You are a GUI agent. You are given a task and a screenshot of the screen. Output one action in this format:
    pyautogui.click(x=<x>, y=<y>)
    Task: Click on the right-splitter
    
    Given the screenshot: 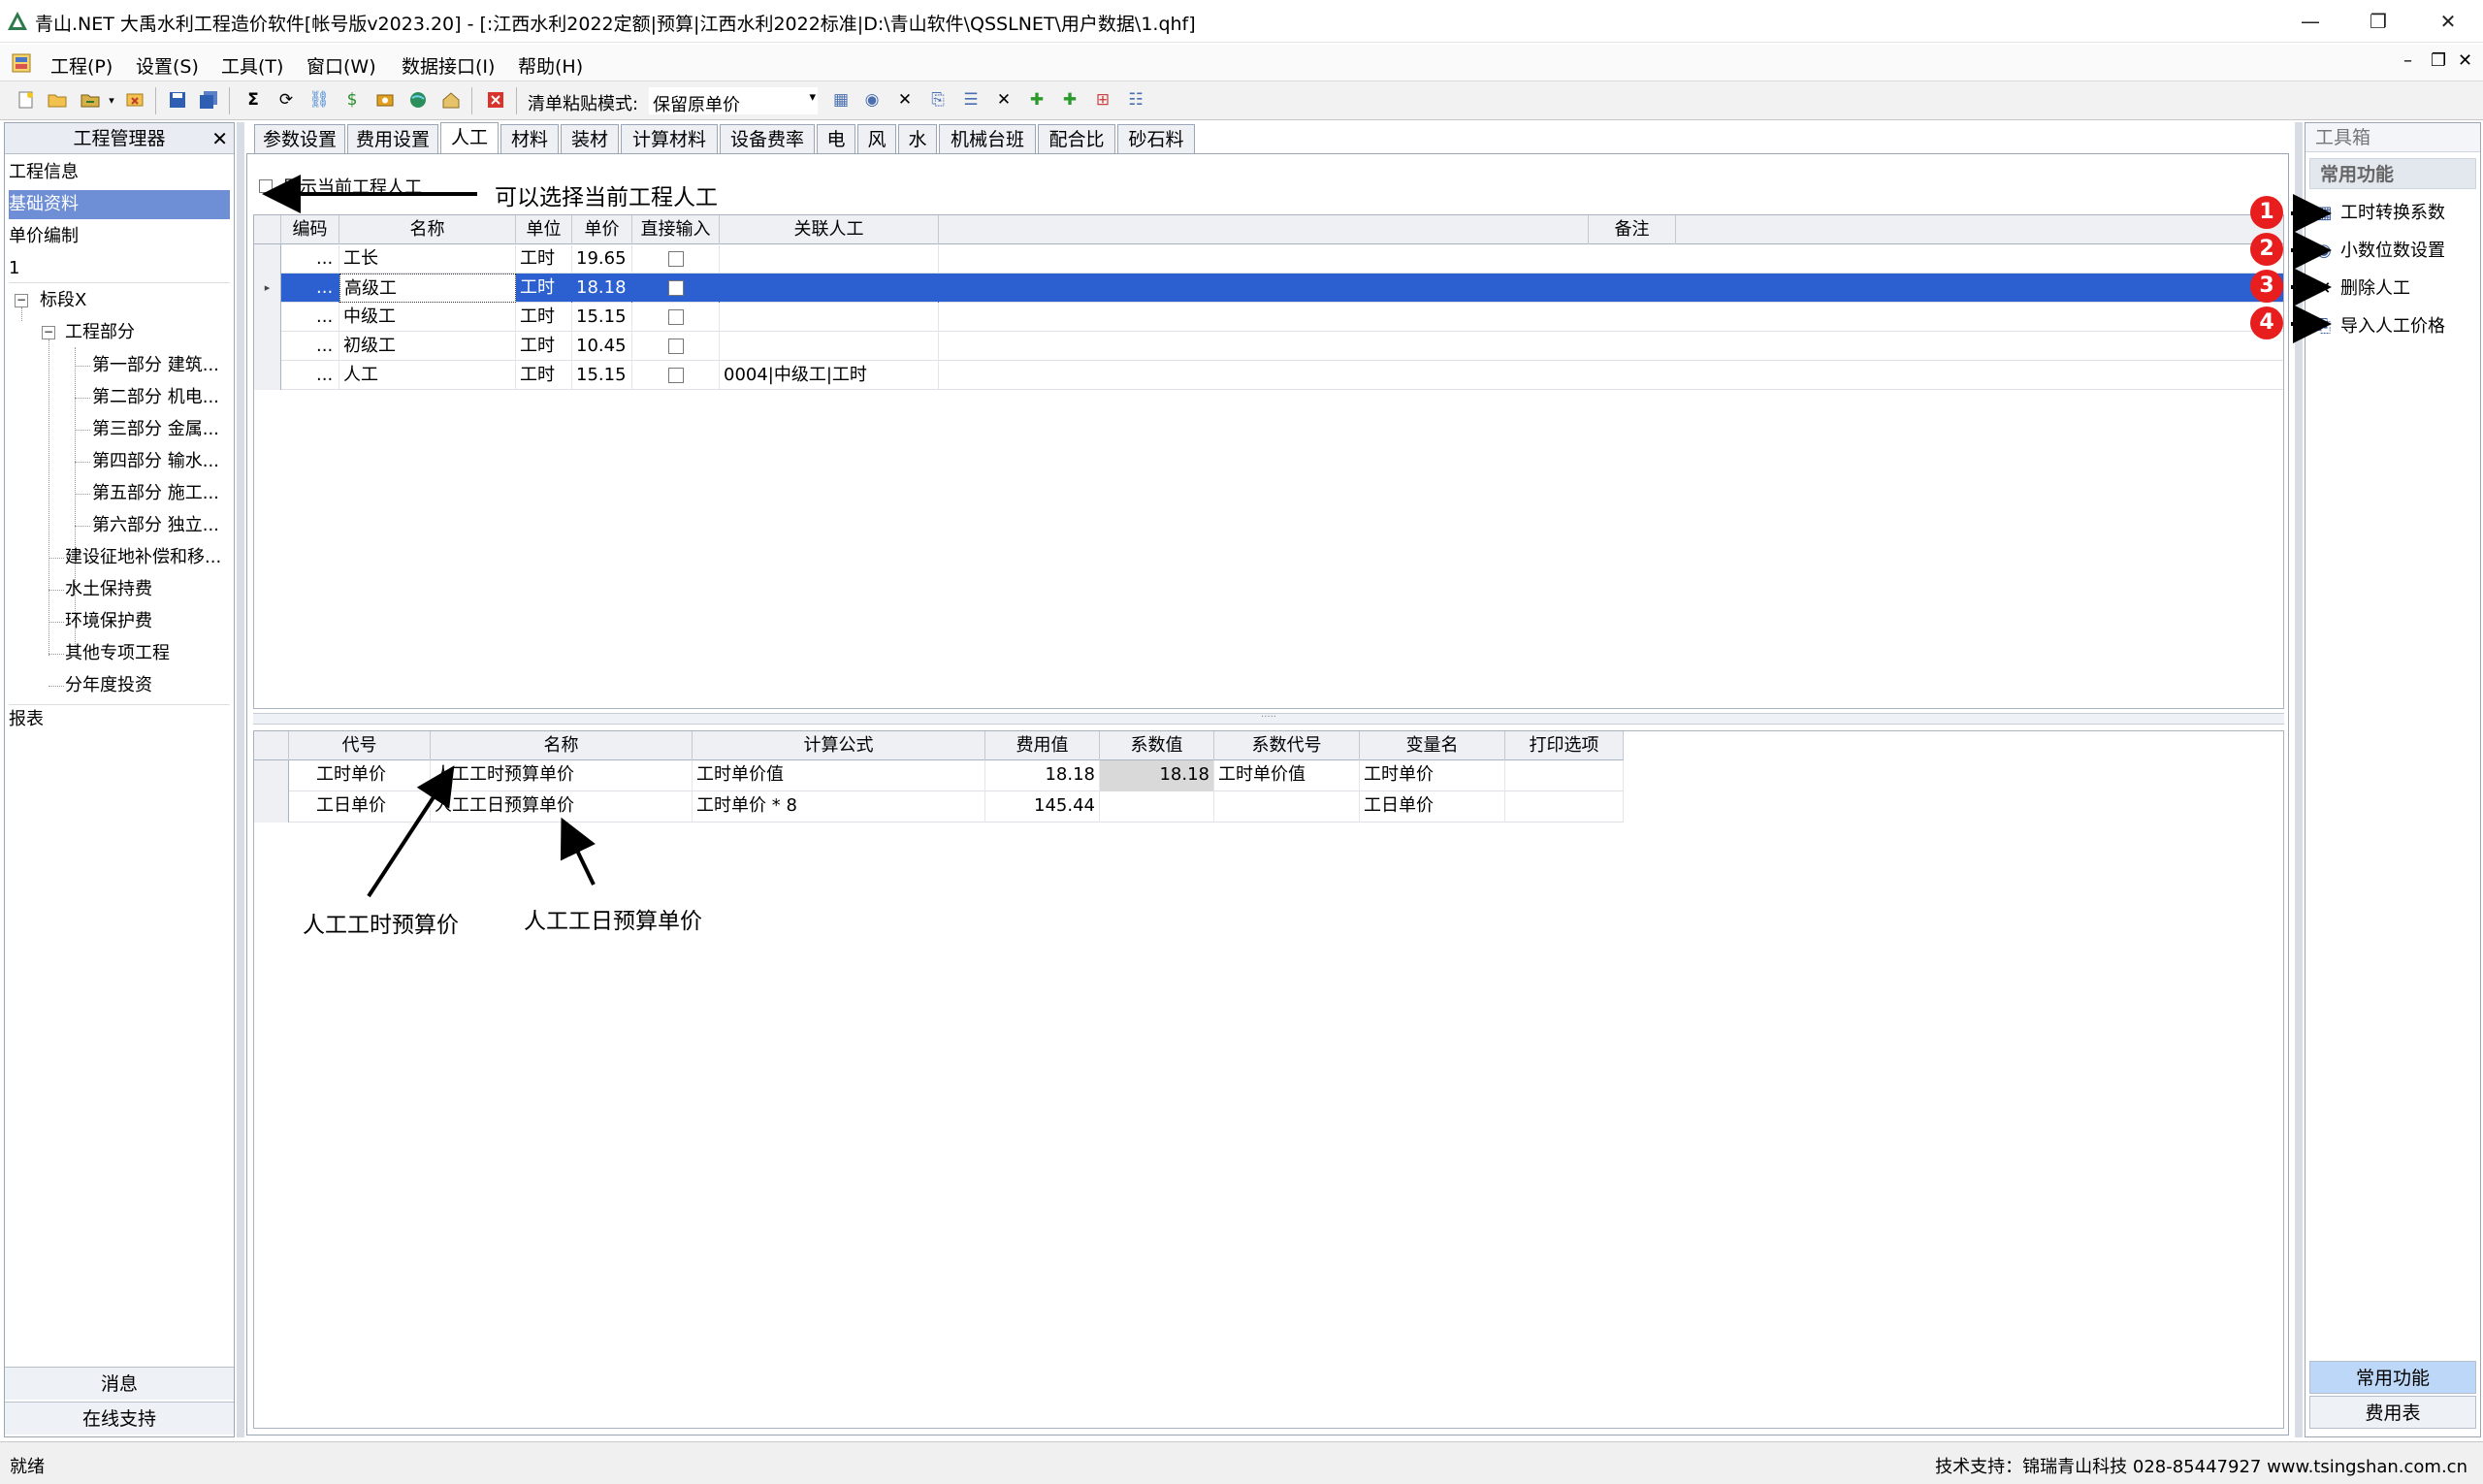 What is the action you would take?
    pyautogui.click(x=2299, y=780)
    